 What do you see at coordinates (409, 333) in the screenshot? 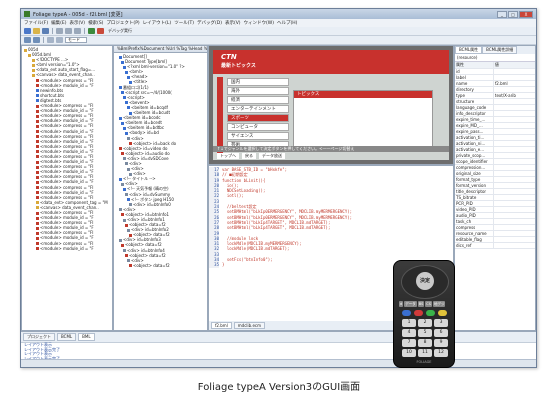
I see `keypad-button: 4` at bounding box center [409, 333].